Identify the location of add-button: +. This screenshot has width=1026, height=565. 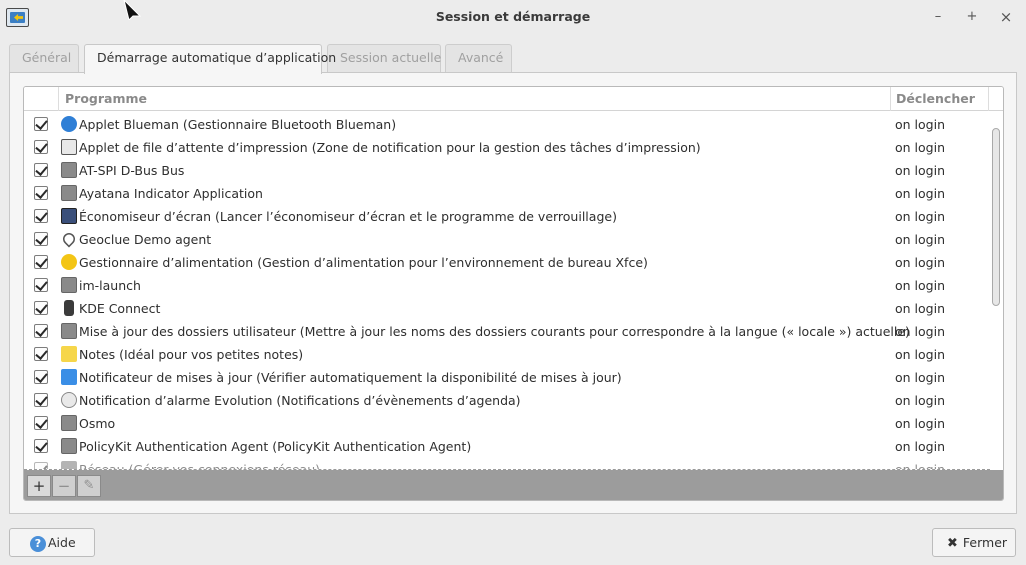
(39, 486).